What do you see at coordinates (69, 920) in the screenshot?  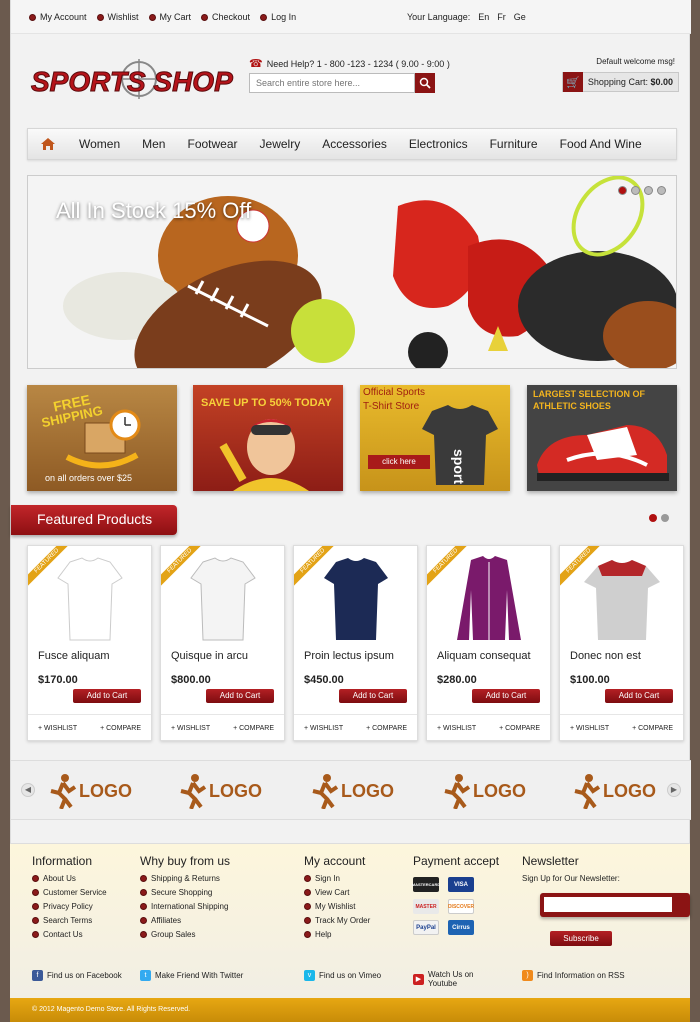 I see `footer-link-search-terms: Search Terms` at bounding box center [69, 920].